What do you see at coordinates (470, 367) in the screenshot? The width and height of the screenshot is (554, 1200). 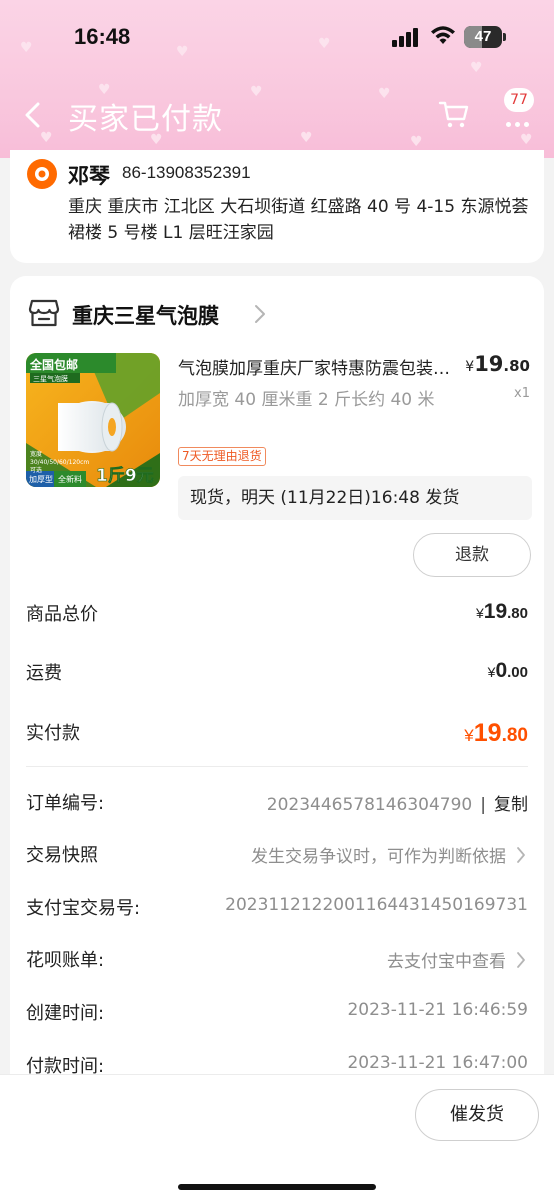 I see `product-price-currency: ¥` at bounding box center [470, 367].